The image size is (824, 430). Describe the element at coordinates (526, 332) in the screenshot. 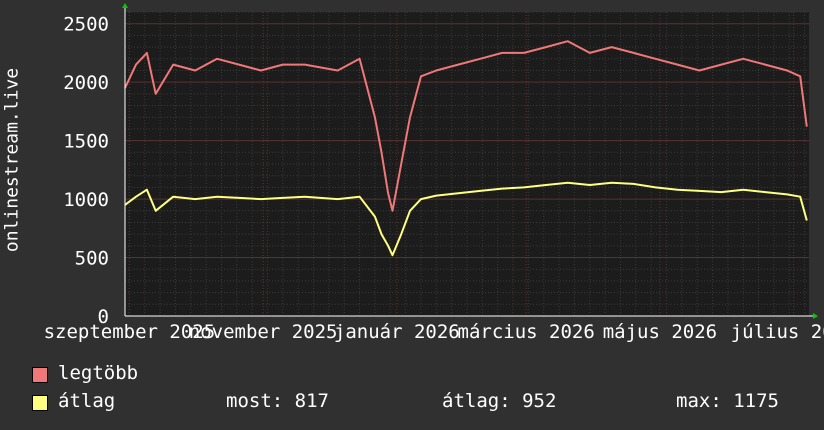

I see `x-tick-label: március 2026` at that location.